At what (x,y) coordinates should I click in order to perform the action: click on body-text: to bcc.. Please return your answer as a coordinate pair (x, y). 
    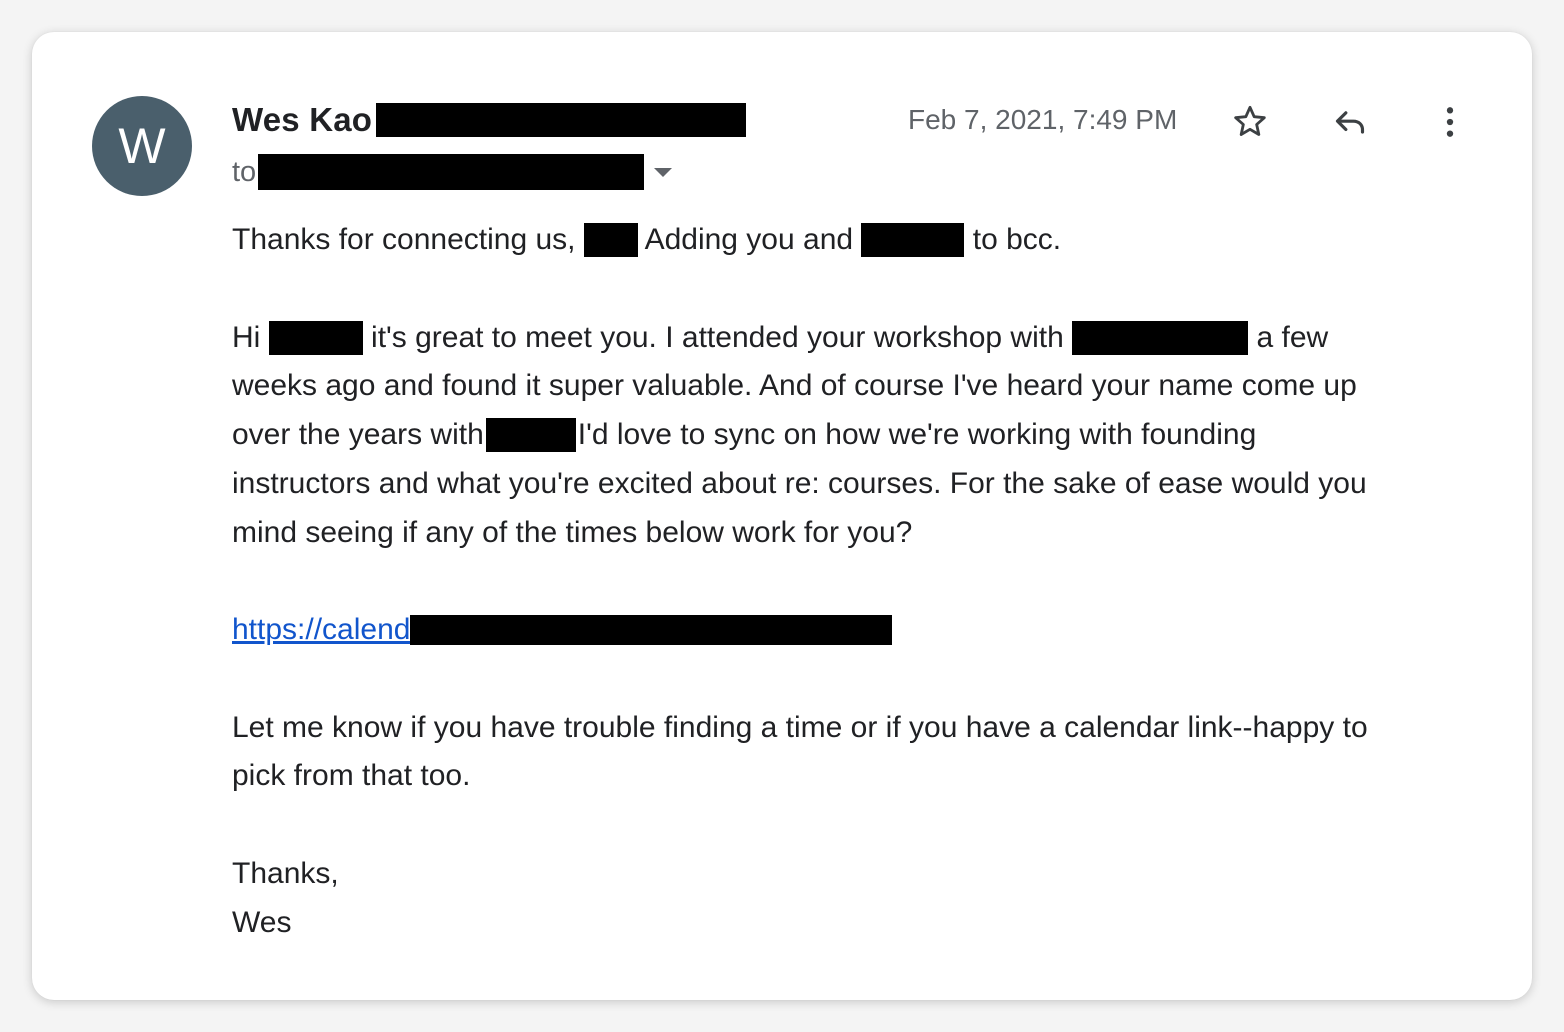
    Looking at the image, I should click on (1017, 239).